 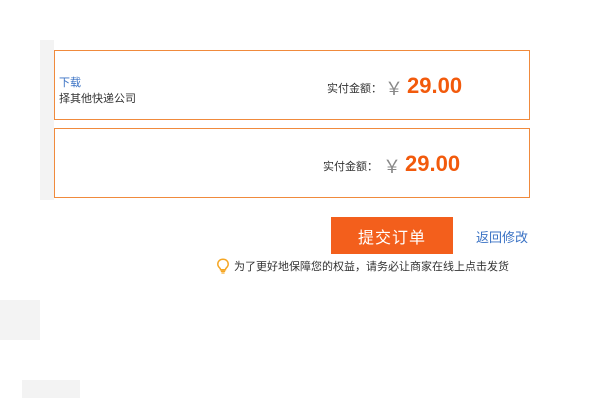 I want to click on shipping-company-text: 择其他快递公司, so click(x=97, y=98).